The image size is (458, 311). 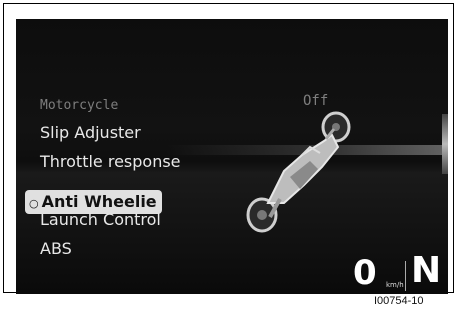 I want to click on edge-highlight, so click(x=445, y=144).